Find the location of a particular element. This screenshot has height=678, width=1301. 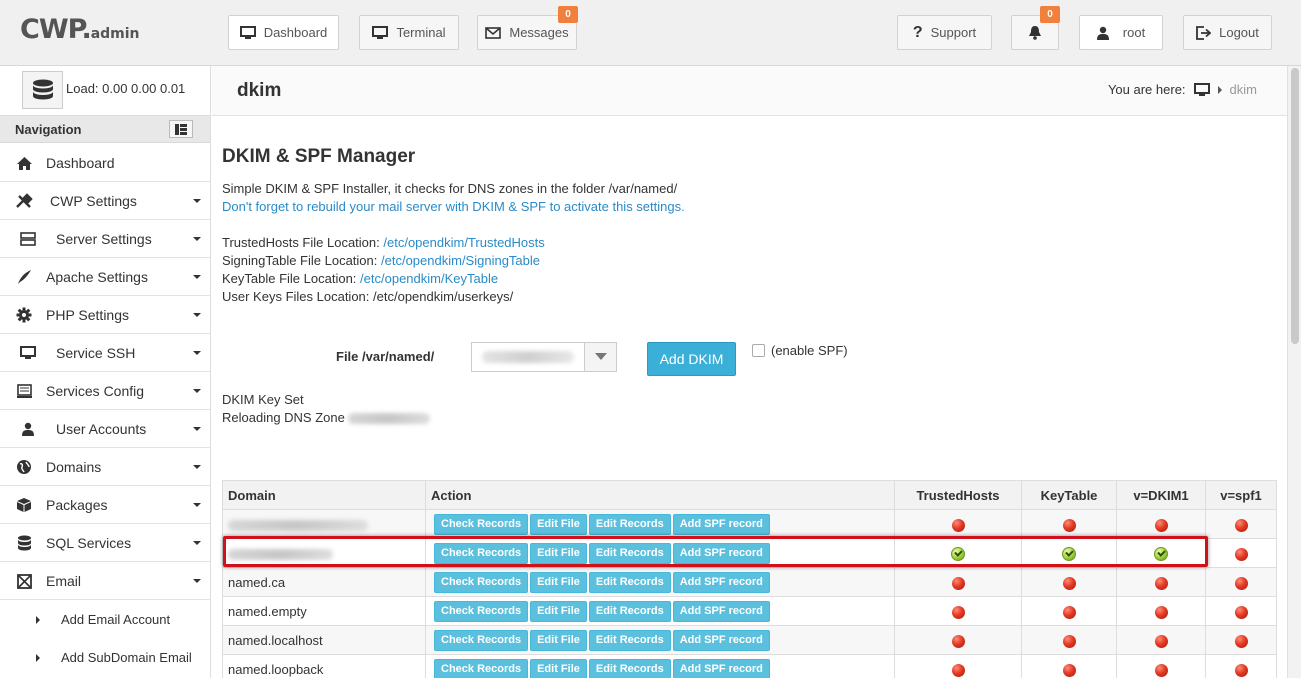

col-spf: v=spf1 is located at coordinates (1241, 495).